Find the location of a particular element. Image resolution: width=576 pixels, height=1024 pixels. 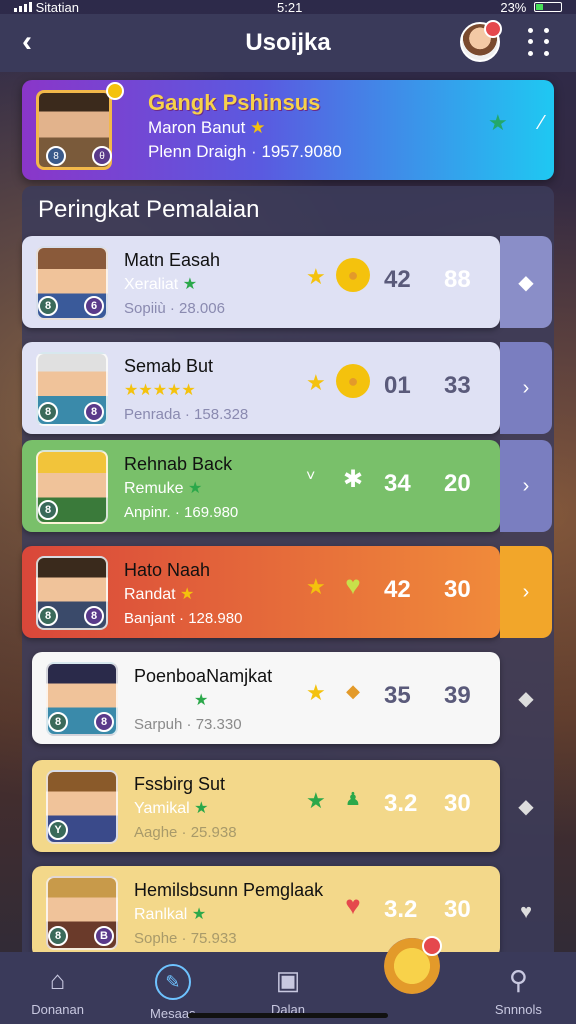

bottom-nav: ⌂ Donanan ✎ Mesaas ▣ Dalan ⚲ Snnnols is located at coordinates (288, 980).